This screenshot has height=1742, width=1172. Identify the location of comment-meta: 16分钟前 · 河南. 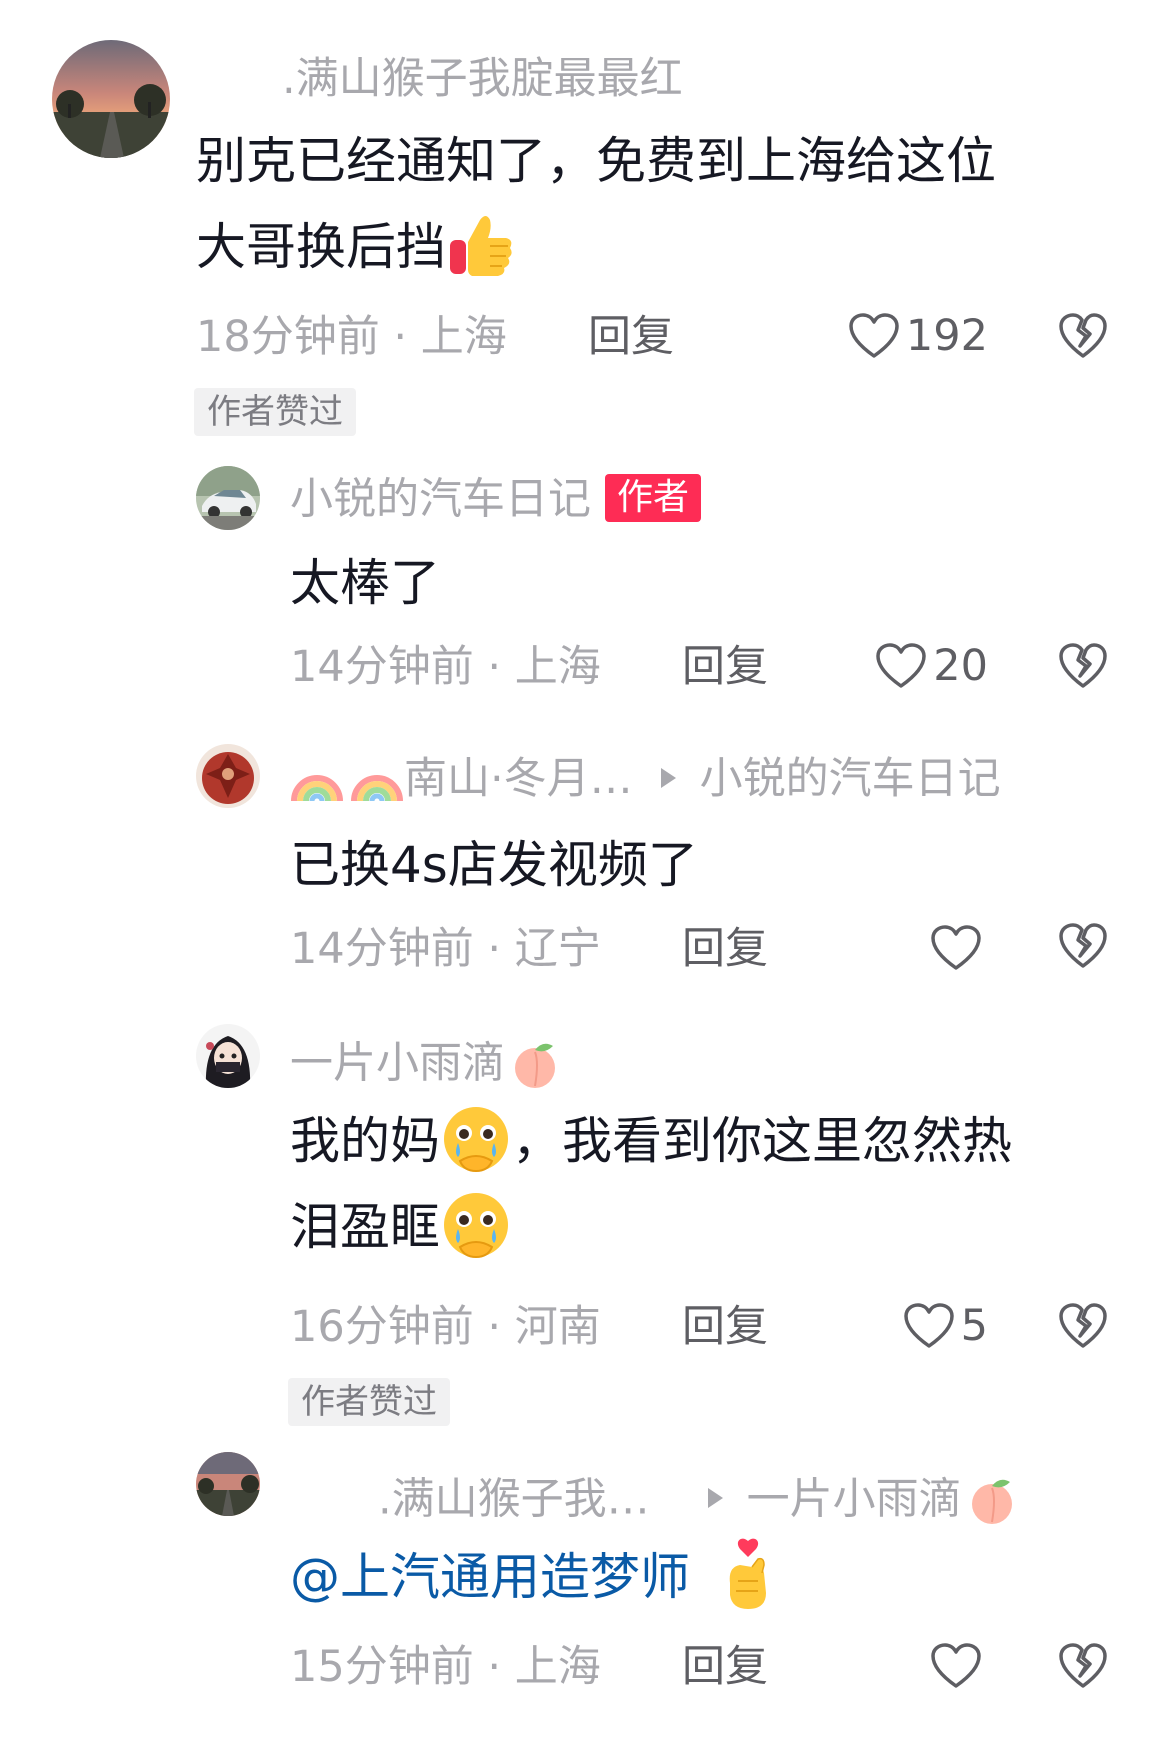
(445, 1327).